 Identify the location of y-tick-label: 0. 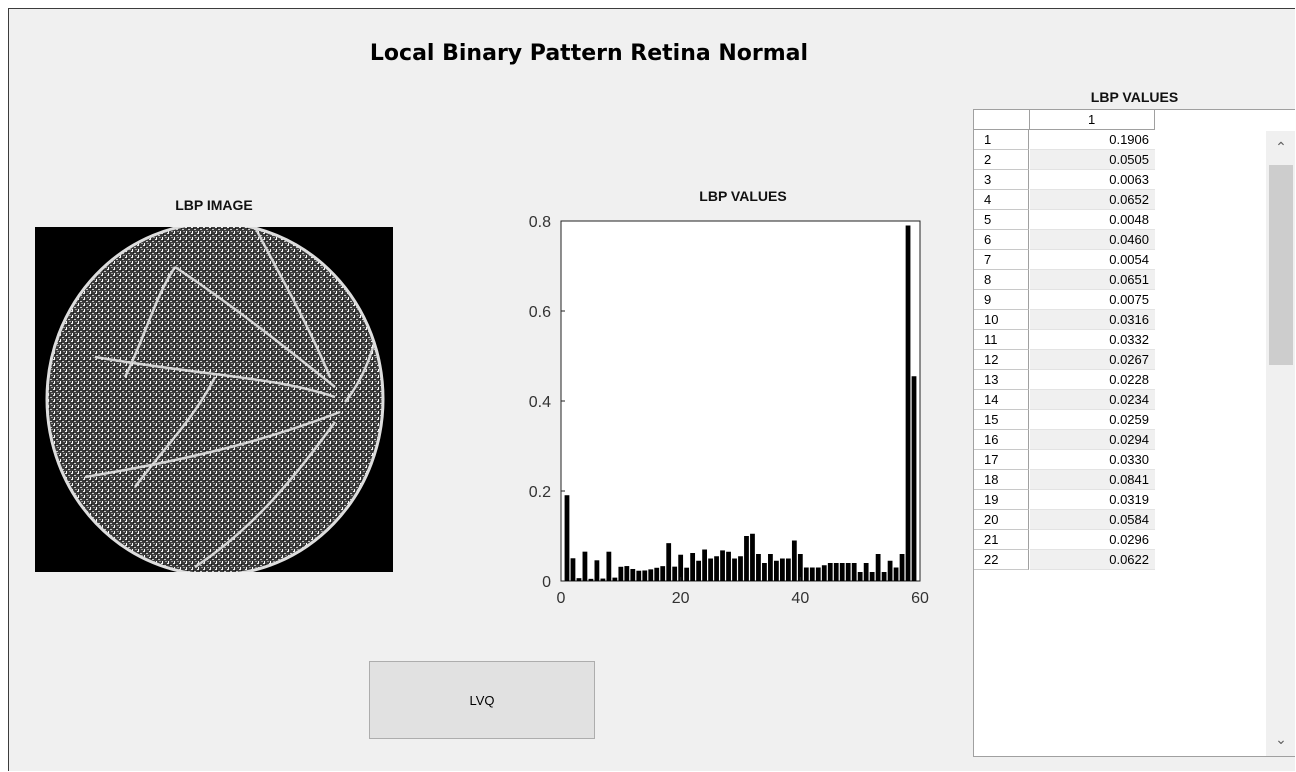
(546, 582).